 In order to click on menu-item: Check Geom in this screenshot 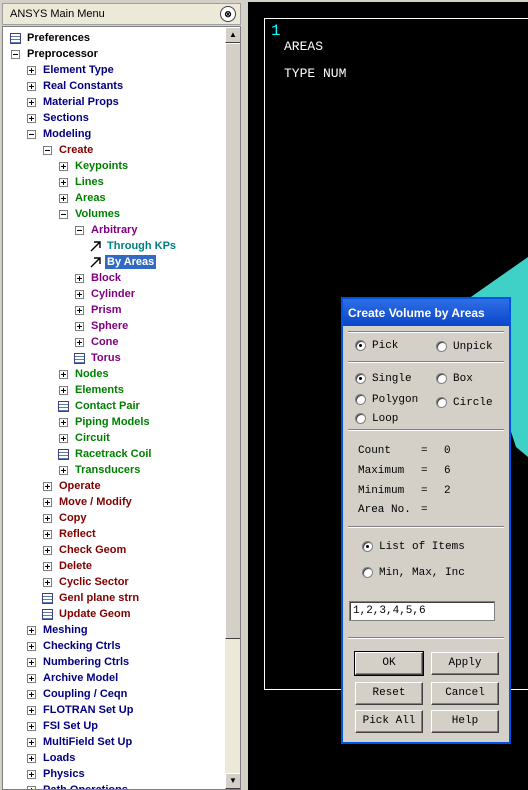, I will do `click(114, 550)`.